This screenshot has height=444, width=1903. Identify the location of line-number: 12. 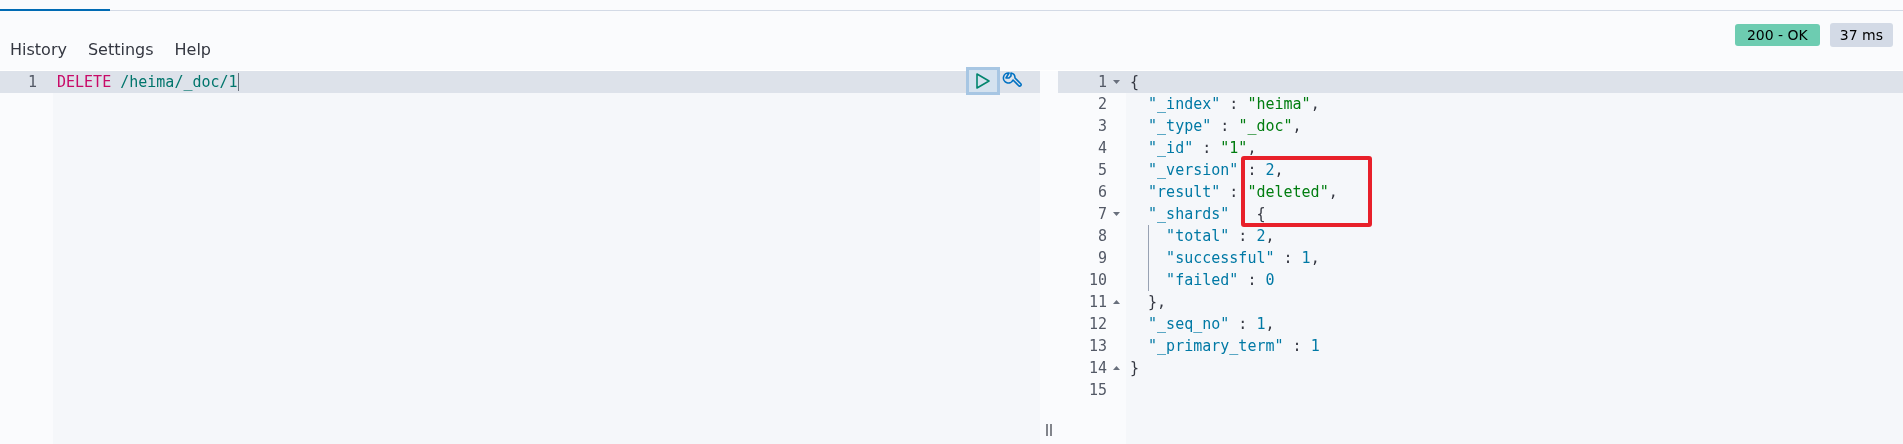
(1097, 324).